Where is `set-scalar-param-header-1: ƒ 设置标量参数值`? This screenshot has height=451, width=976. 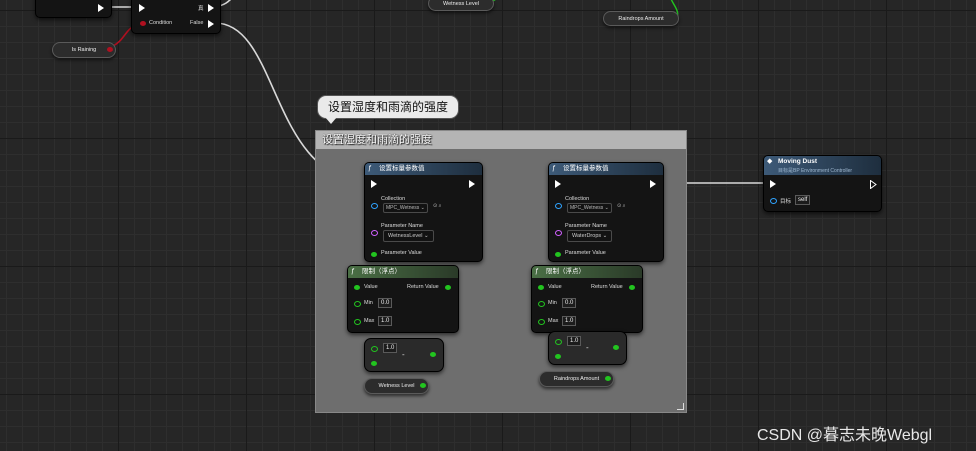 set-scalar-param-header-1: ƒ 设置标量参数值 is located at coordinates (423, 169).